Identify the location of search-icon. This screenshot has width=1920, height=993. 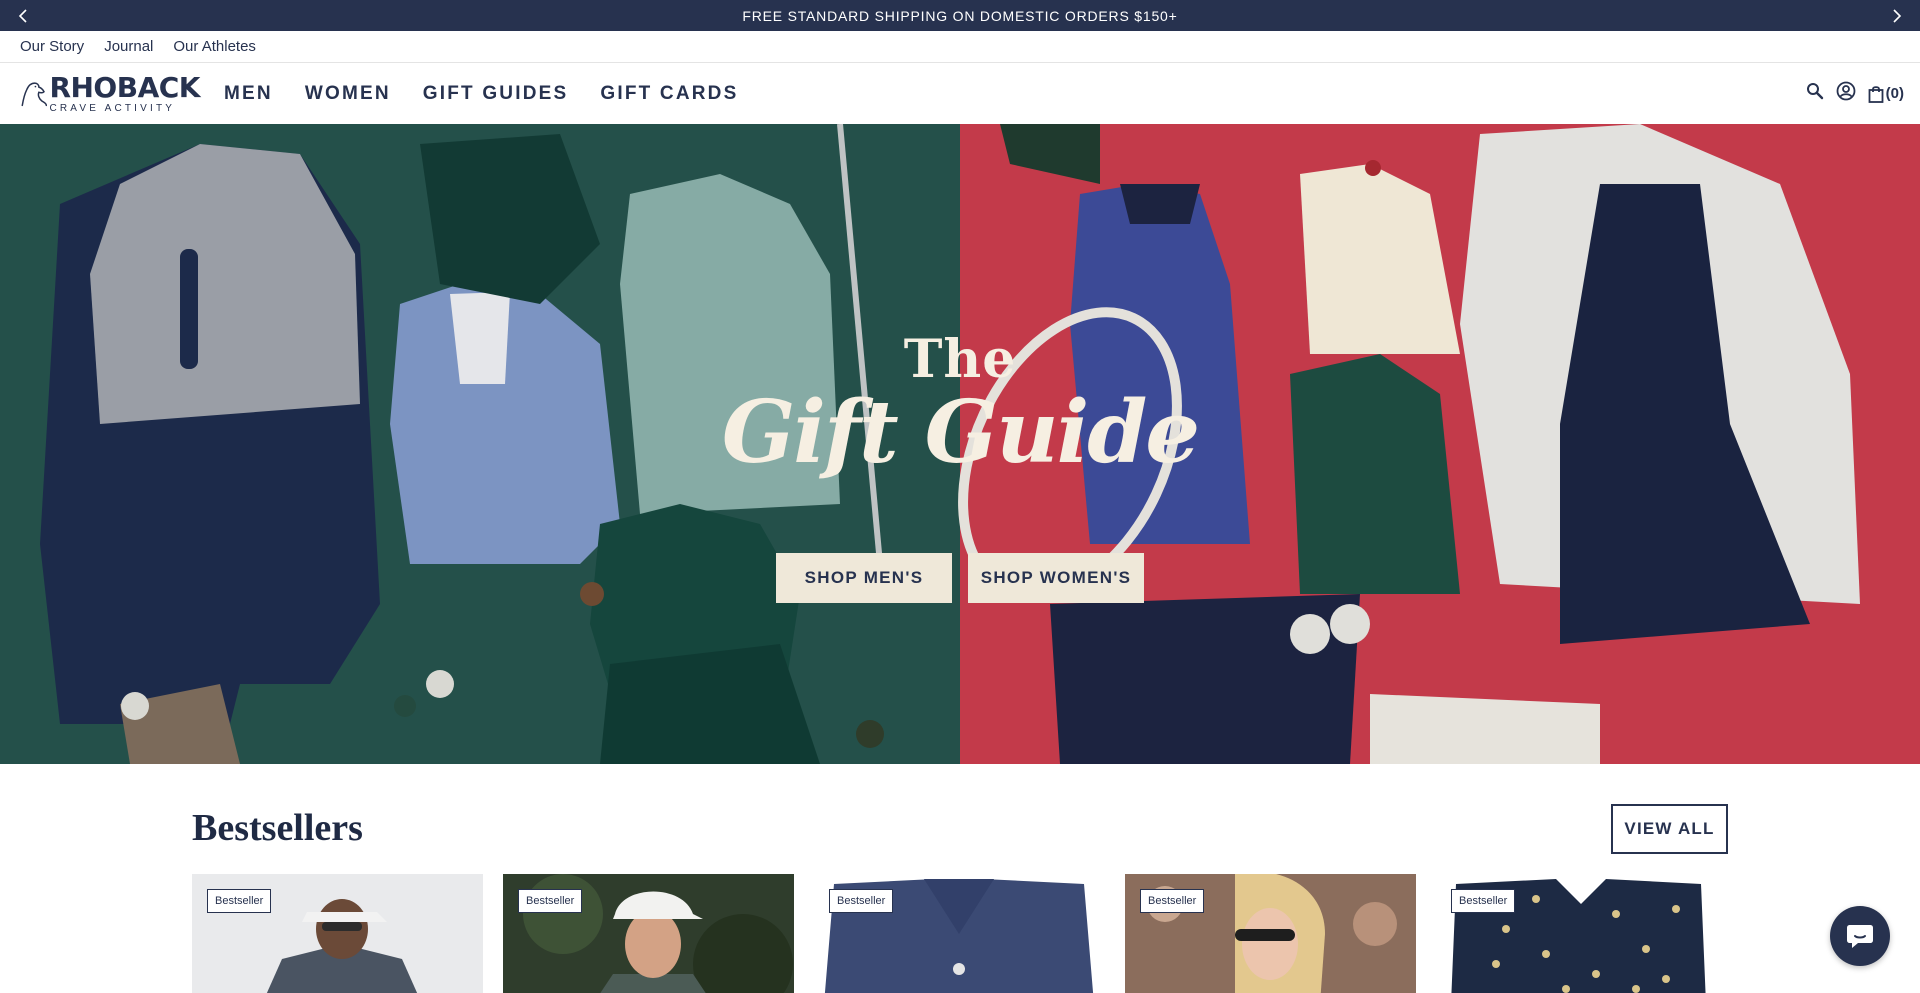
(1815, 93).